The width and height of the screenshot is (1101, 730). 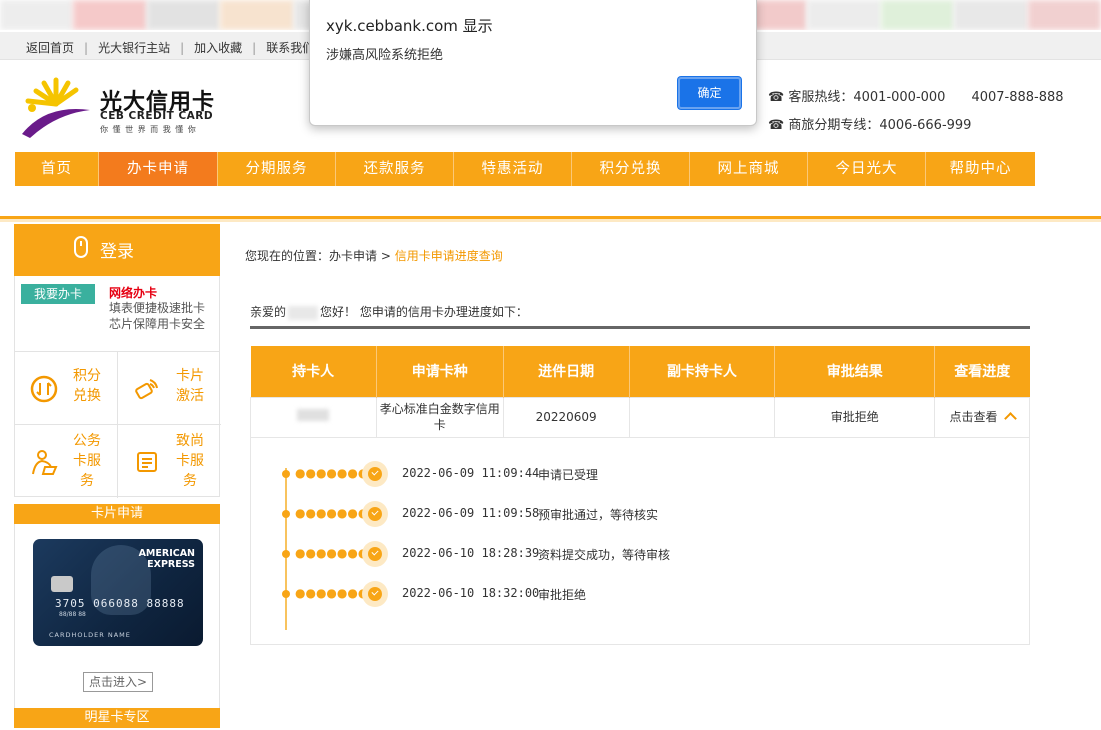 What do you see at coordinates (117, 250) in the screenshot?
I see `login-button: 登录` at bounding box center [117, 250].